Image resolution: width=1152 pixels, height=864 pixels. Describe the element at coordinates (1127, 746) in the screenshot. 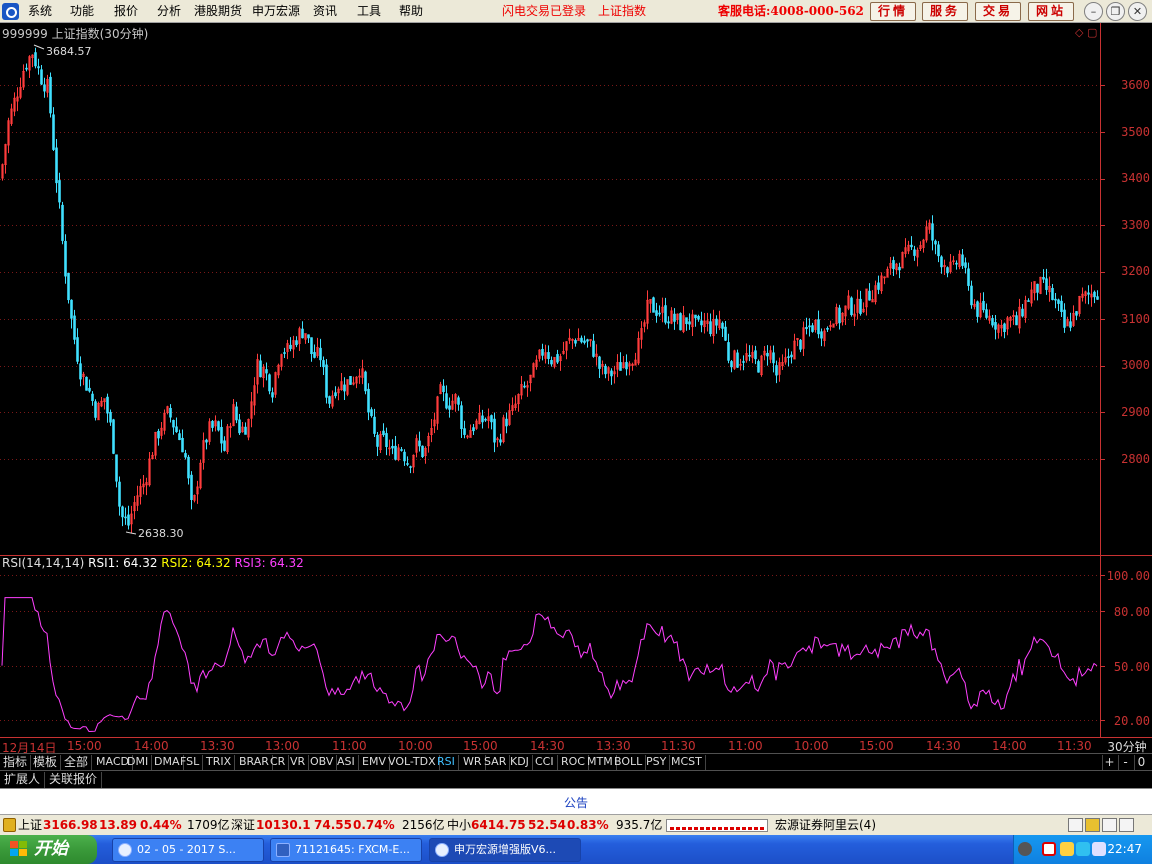

I see `timeframe-selector: 30分钟` at that location.